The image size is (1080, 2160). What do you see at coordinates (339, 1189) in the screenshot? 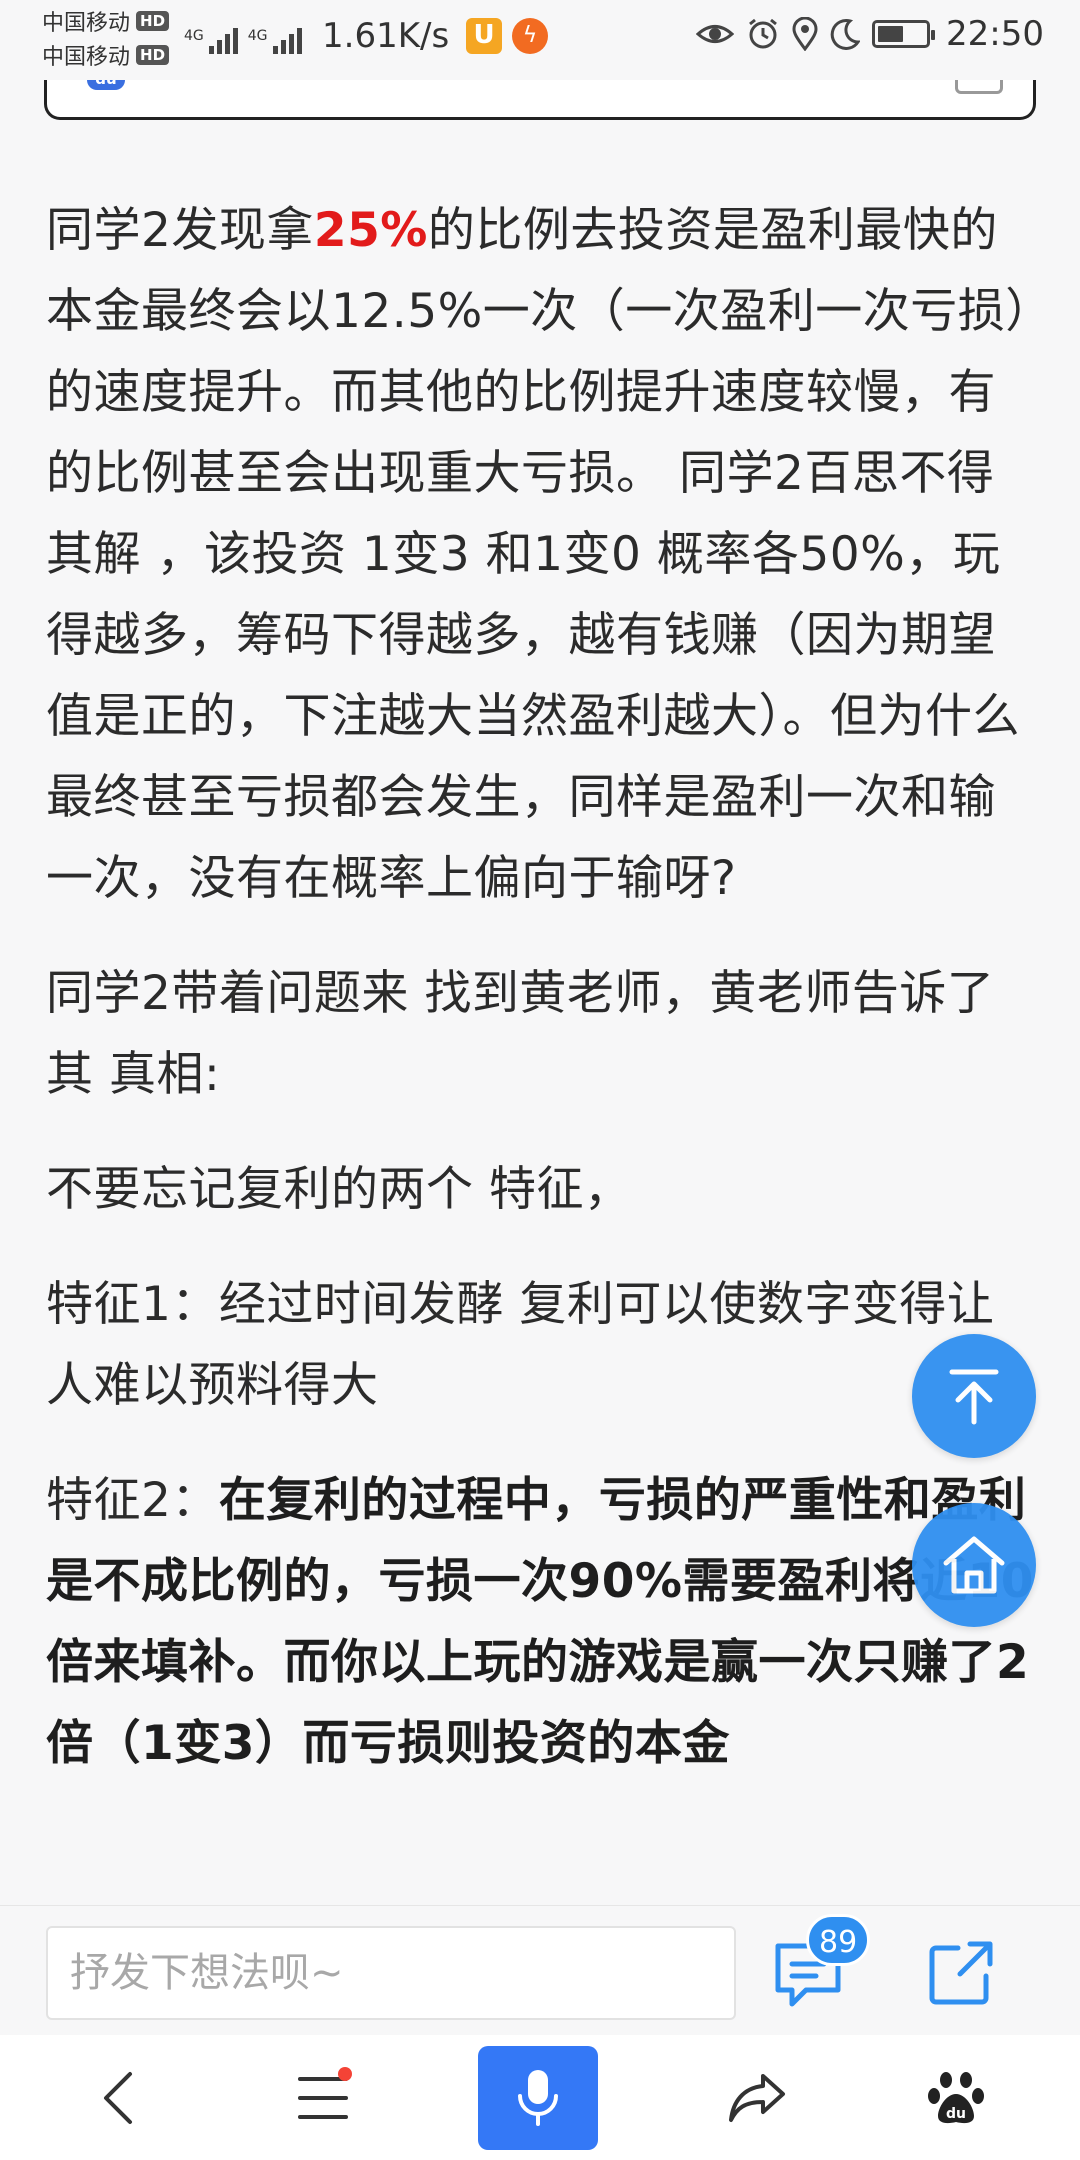
I see `article-paragraph-3: 不要忘记复利的两个 特征，` at bounding box center [339, 1189].